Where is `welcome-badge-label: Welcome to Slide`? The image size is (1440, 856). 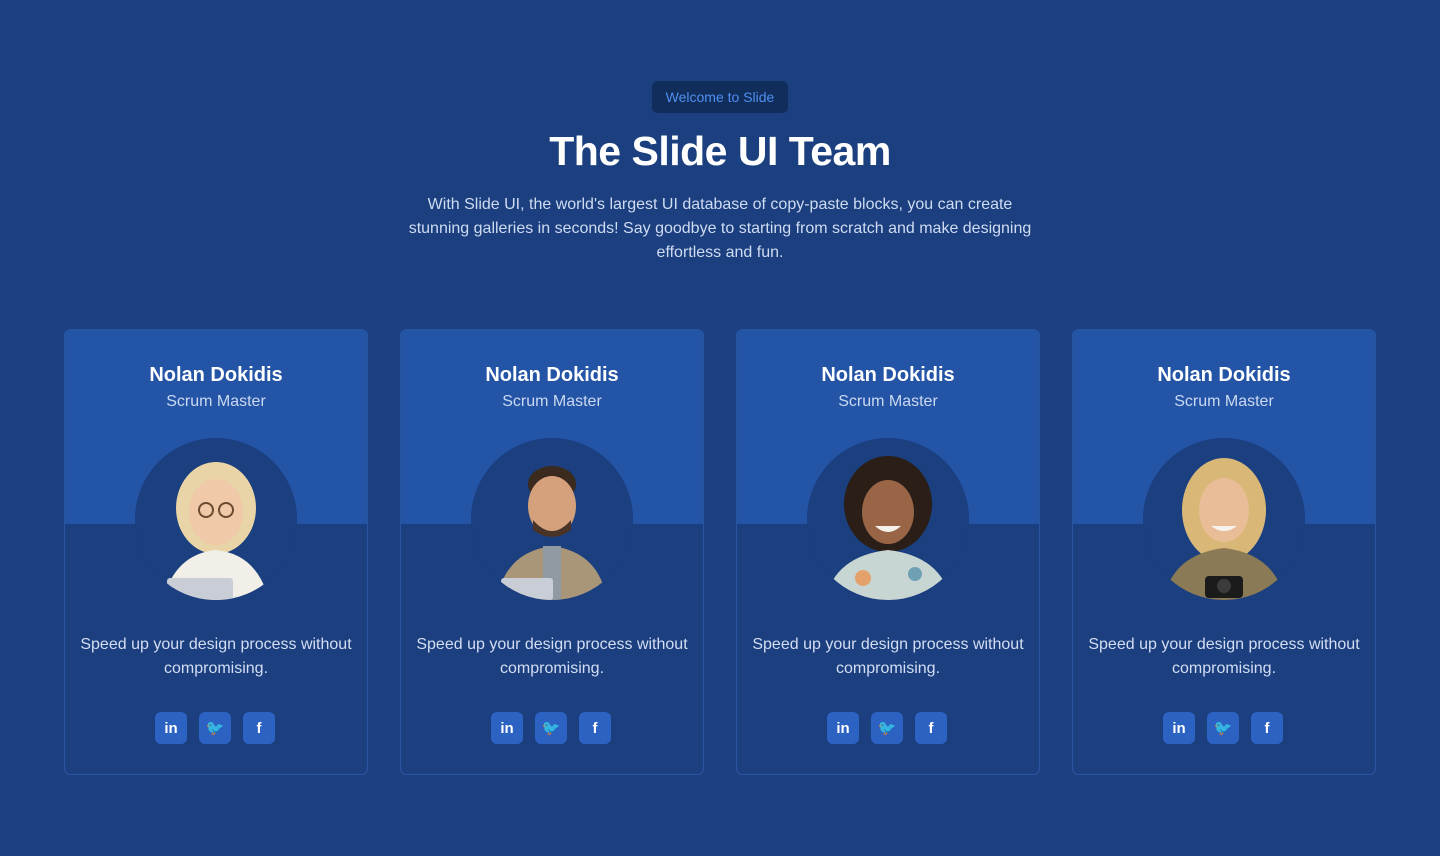
welcome-badge-label: Welcome to Slide is located at coordinates (720, 97).